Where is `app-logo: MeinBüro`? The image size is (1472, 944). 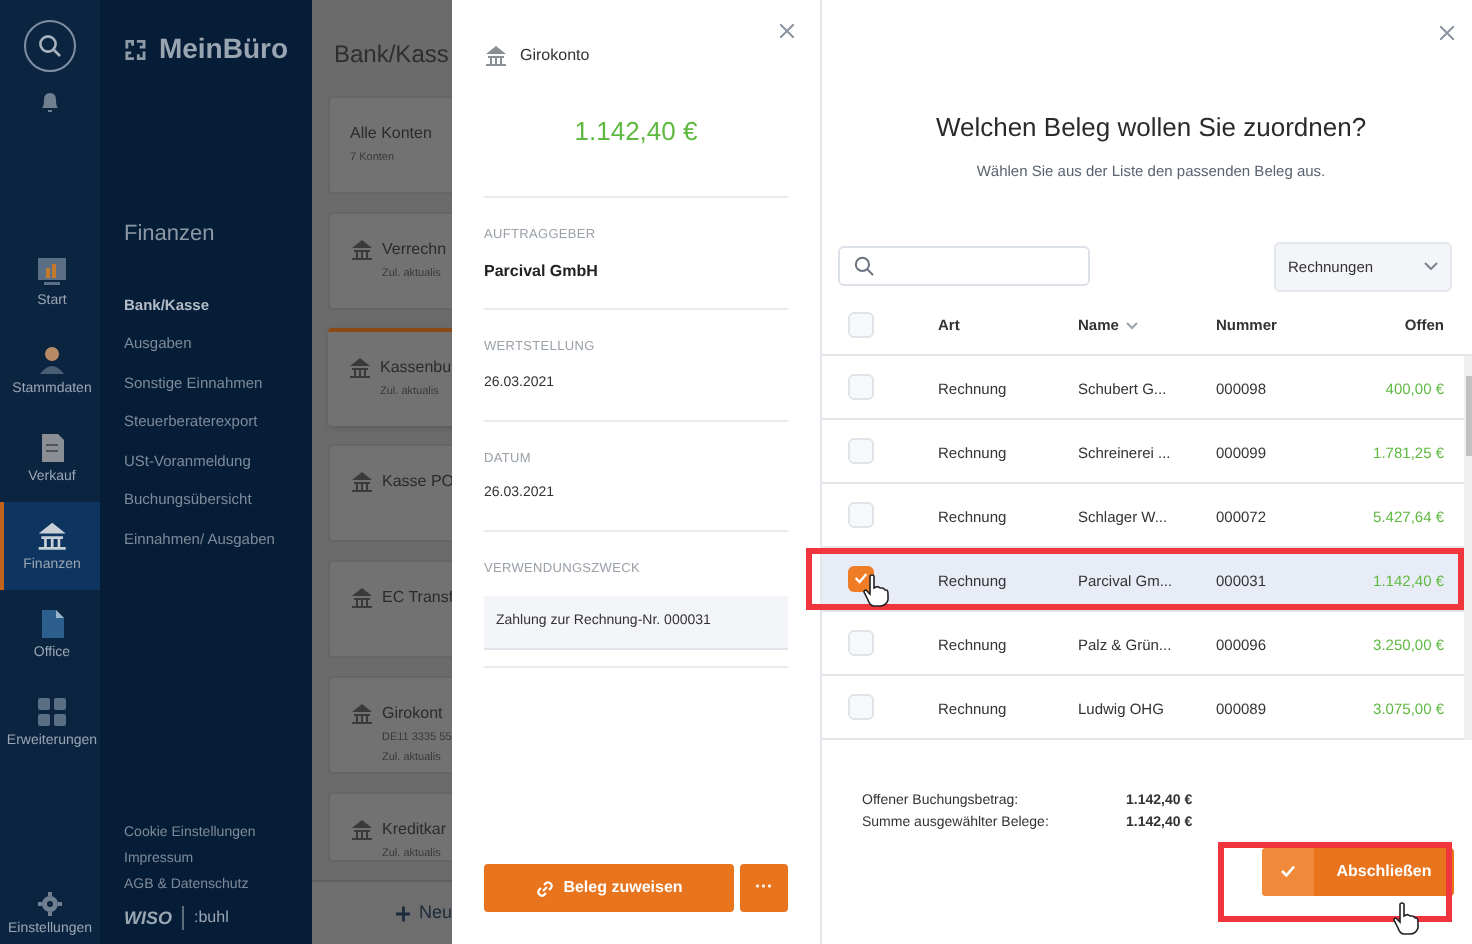
app-logo: MeinBüro is located at coordinates (223, 49).